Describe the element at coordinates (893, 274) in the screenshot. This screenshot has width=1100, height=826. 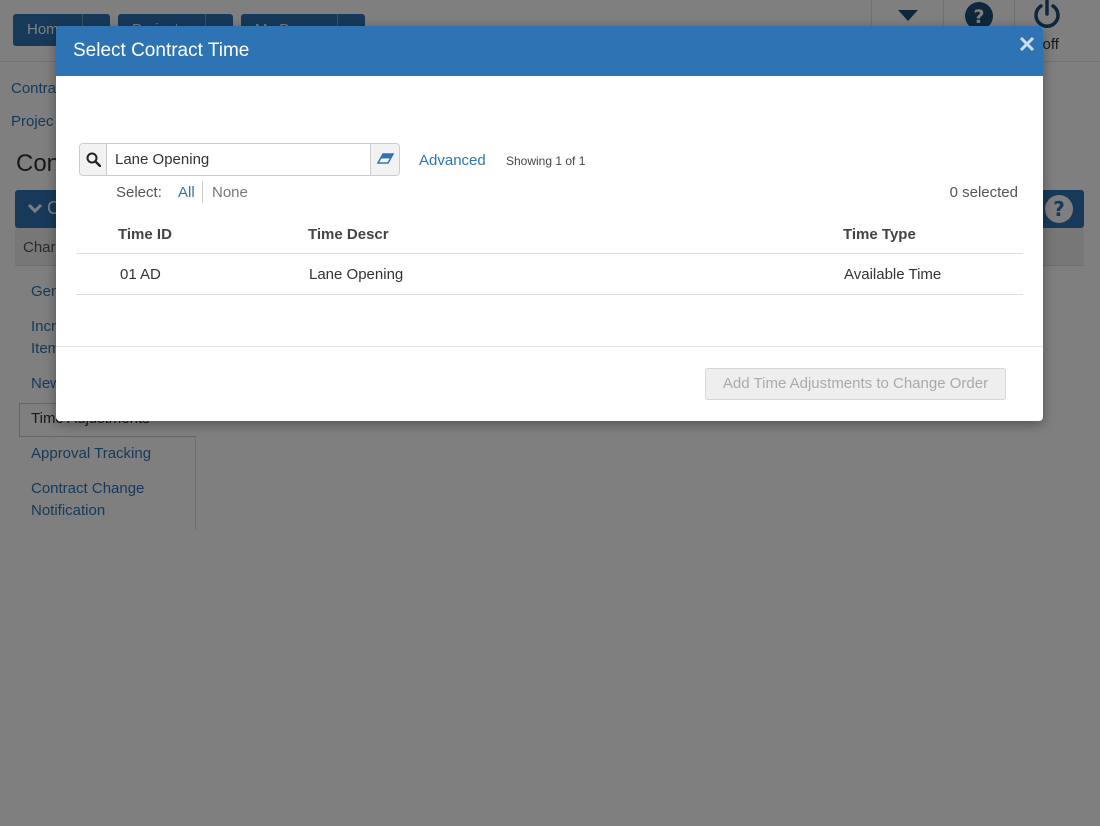
I see `cell-time-type: Available Time` at that location.